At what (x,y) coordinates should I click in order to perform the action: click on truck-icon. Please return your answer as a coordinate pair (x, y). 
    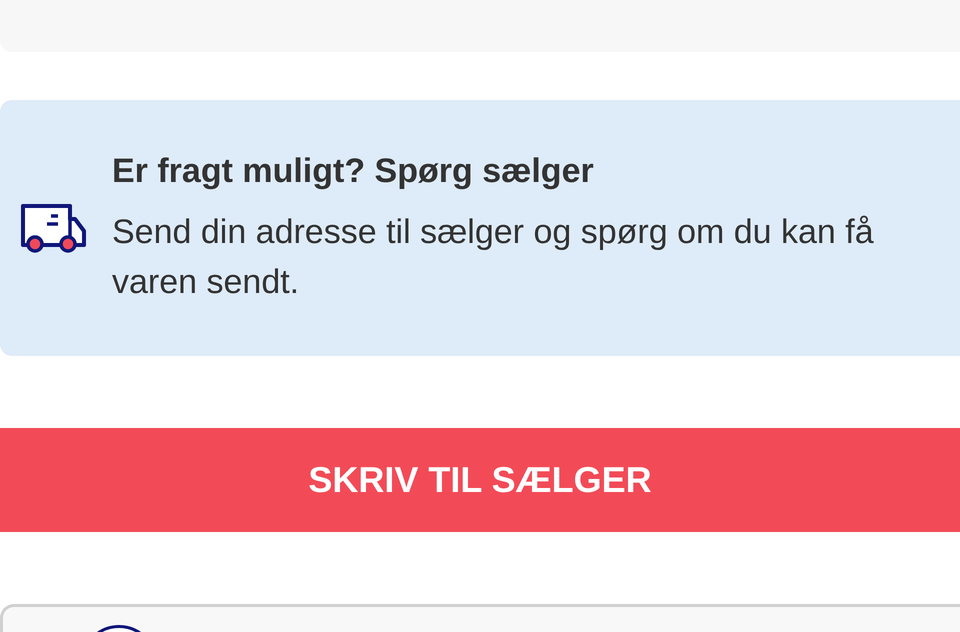
    Looking at the image, I should click on (53, 228).